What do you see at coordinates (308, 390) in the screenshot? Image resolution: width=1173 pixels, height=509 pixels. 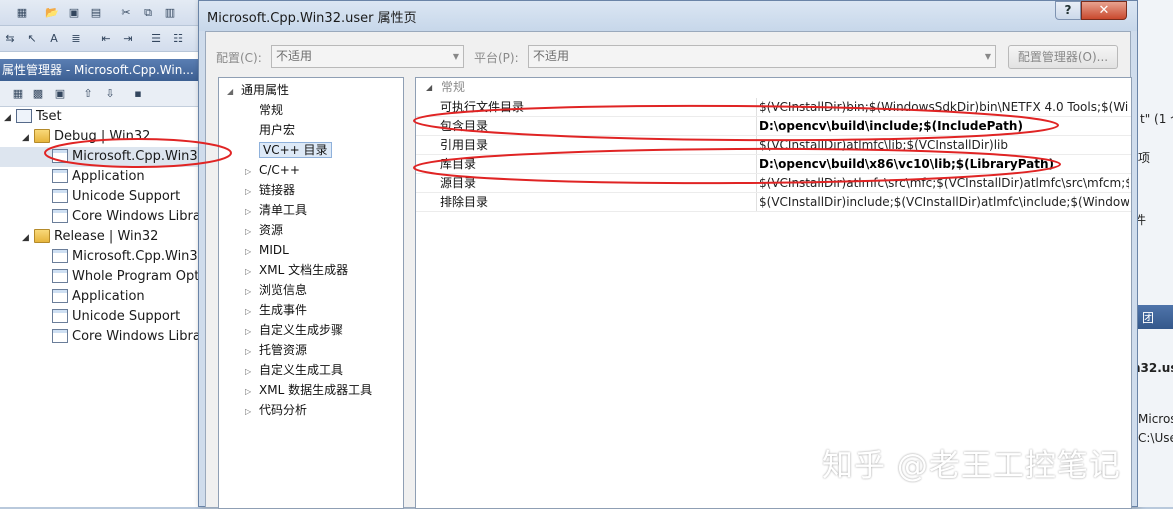 I see `nav-item: ▷ XML 数据生成器工具` at bounding box center [308, 390].